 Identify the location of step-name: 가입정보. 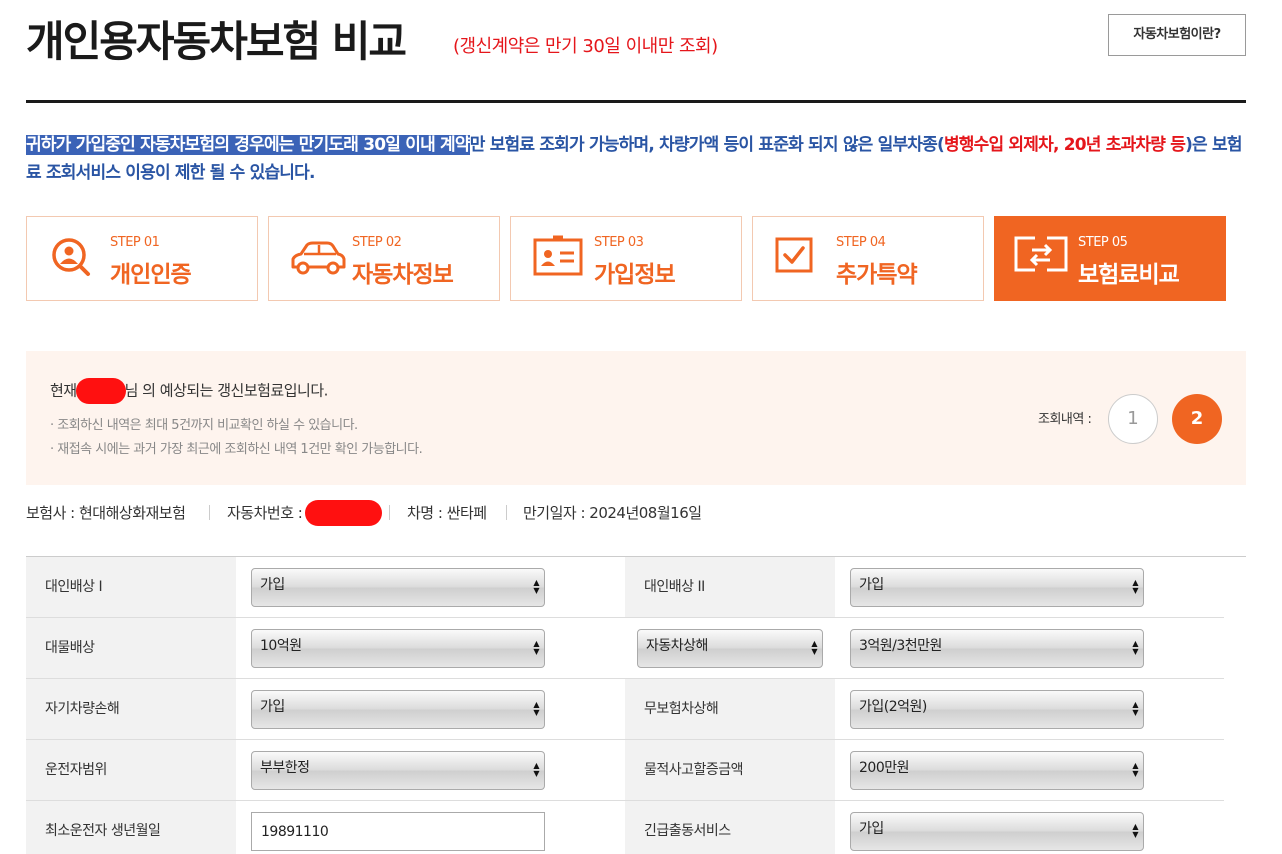
(635, 275).